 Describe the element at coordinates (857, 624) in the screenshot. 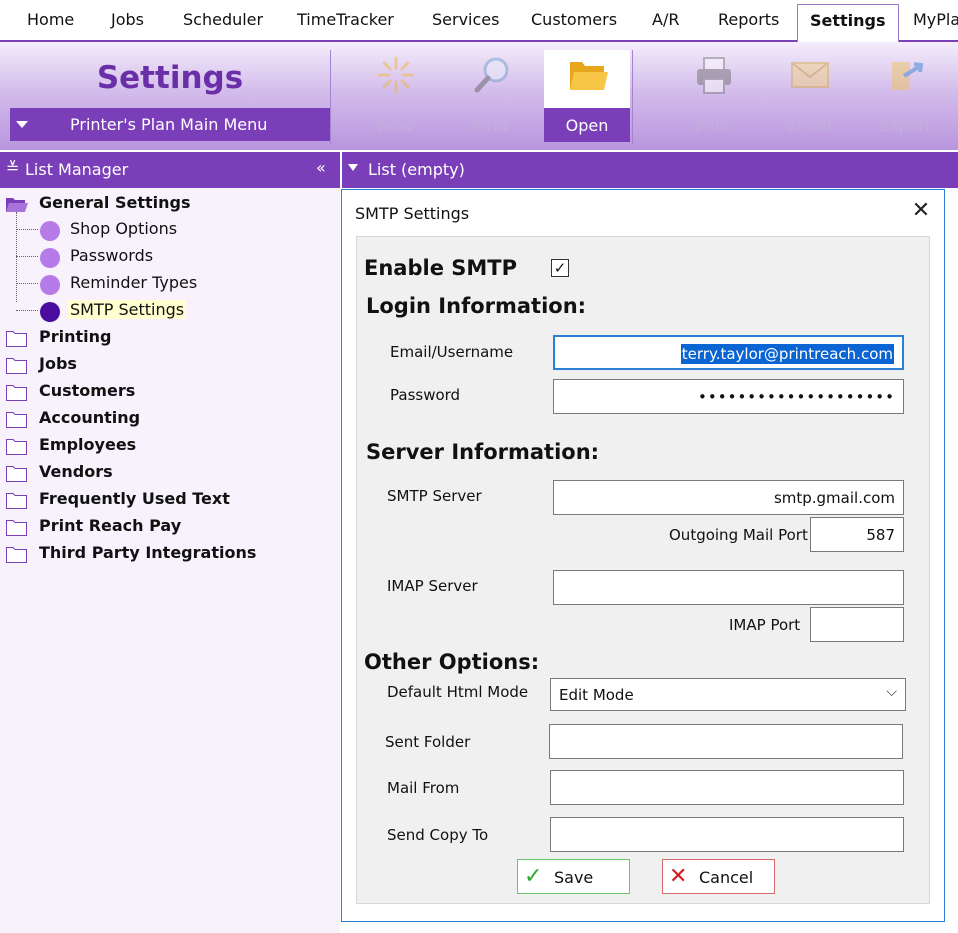

I see `imap-port-input` at that location.